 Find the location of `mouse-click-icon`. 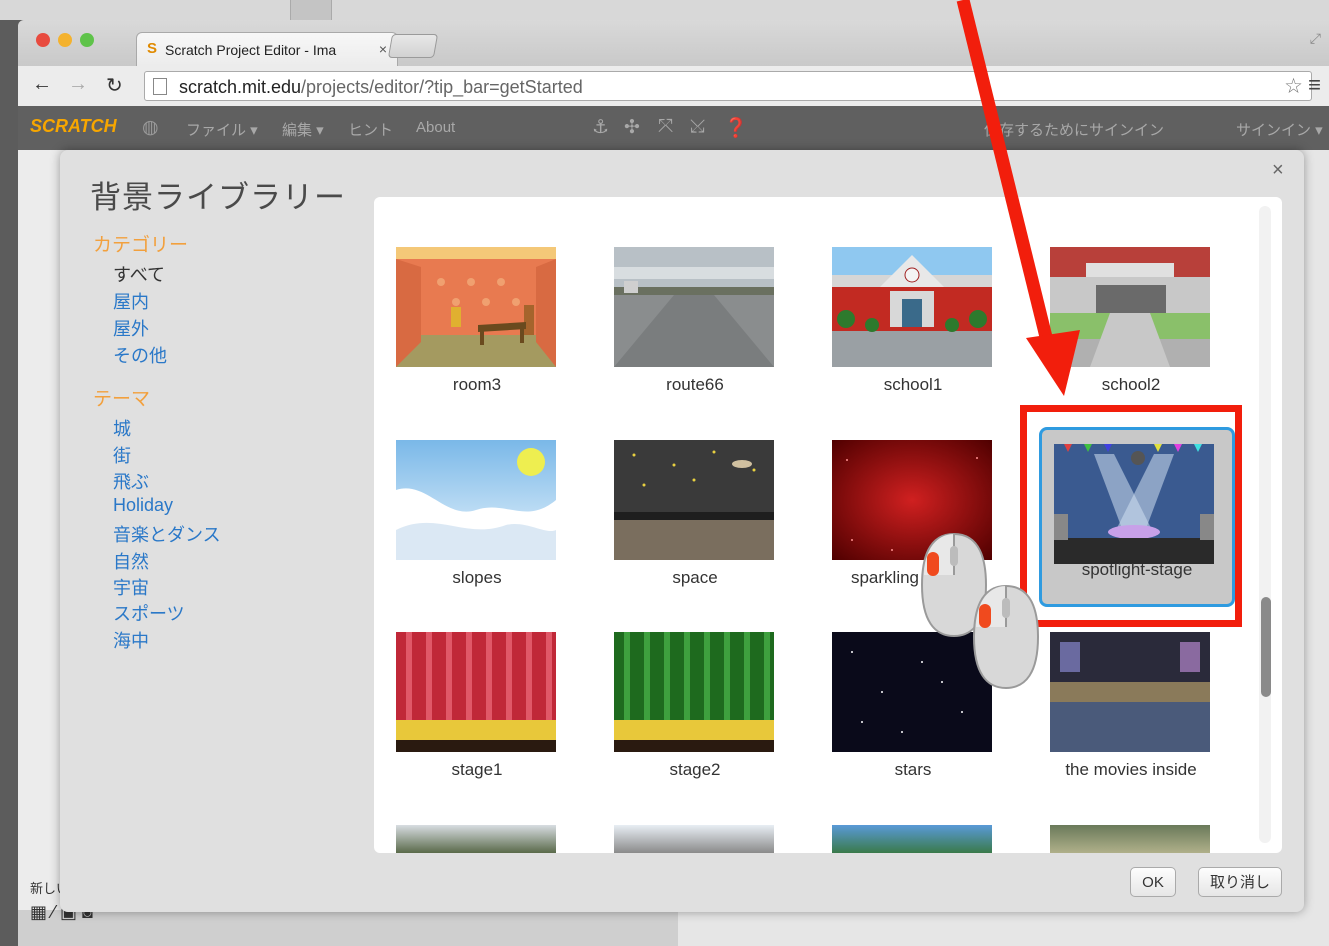

mouse-click-icon is located at coordinates (1006, 637).